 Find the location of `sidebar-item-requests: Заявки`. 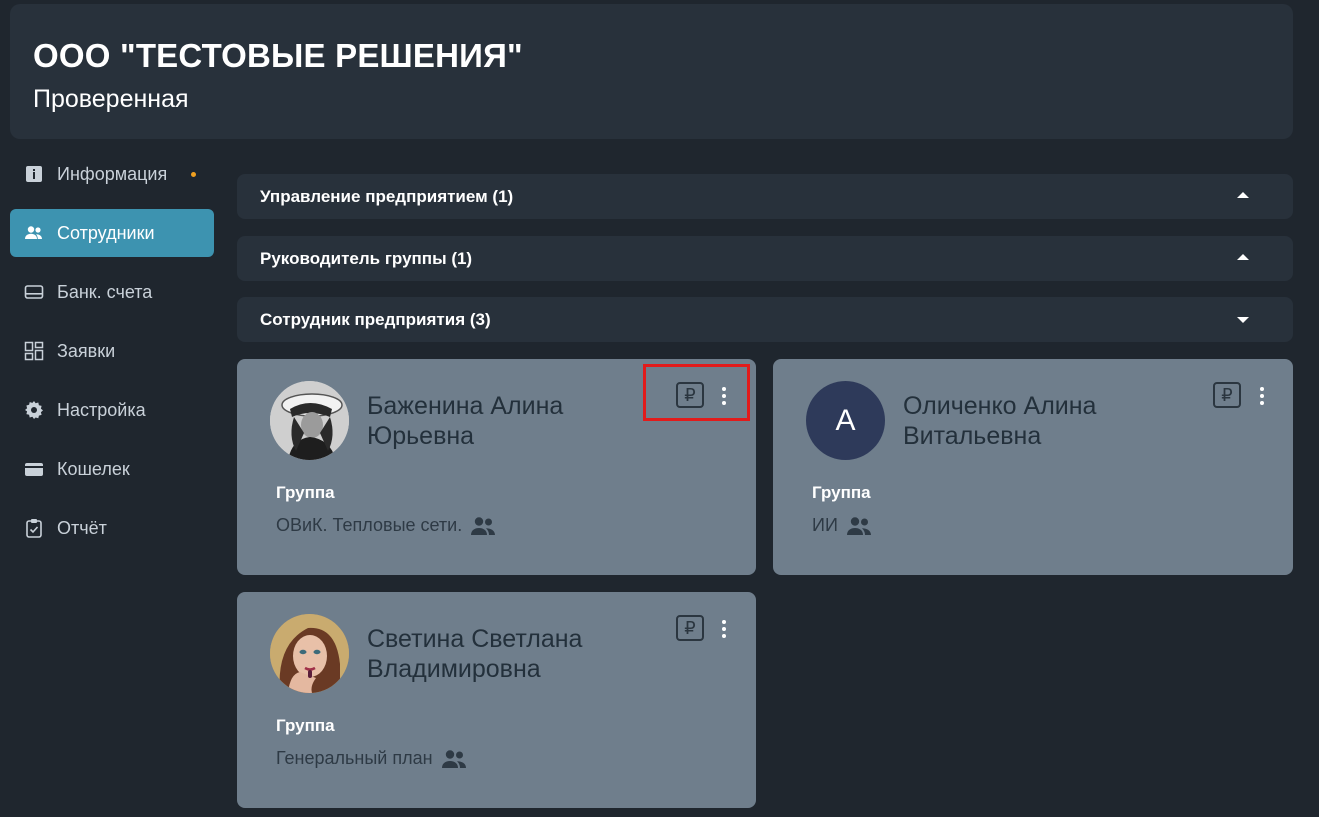

sidebar-item-requests: Заявки is located at coordinates (112, 351).